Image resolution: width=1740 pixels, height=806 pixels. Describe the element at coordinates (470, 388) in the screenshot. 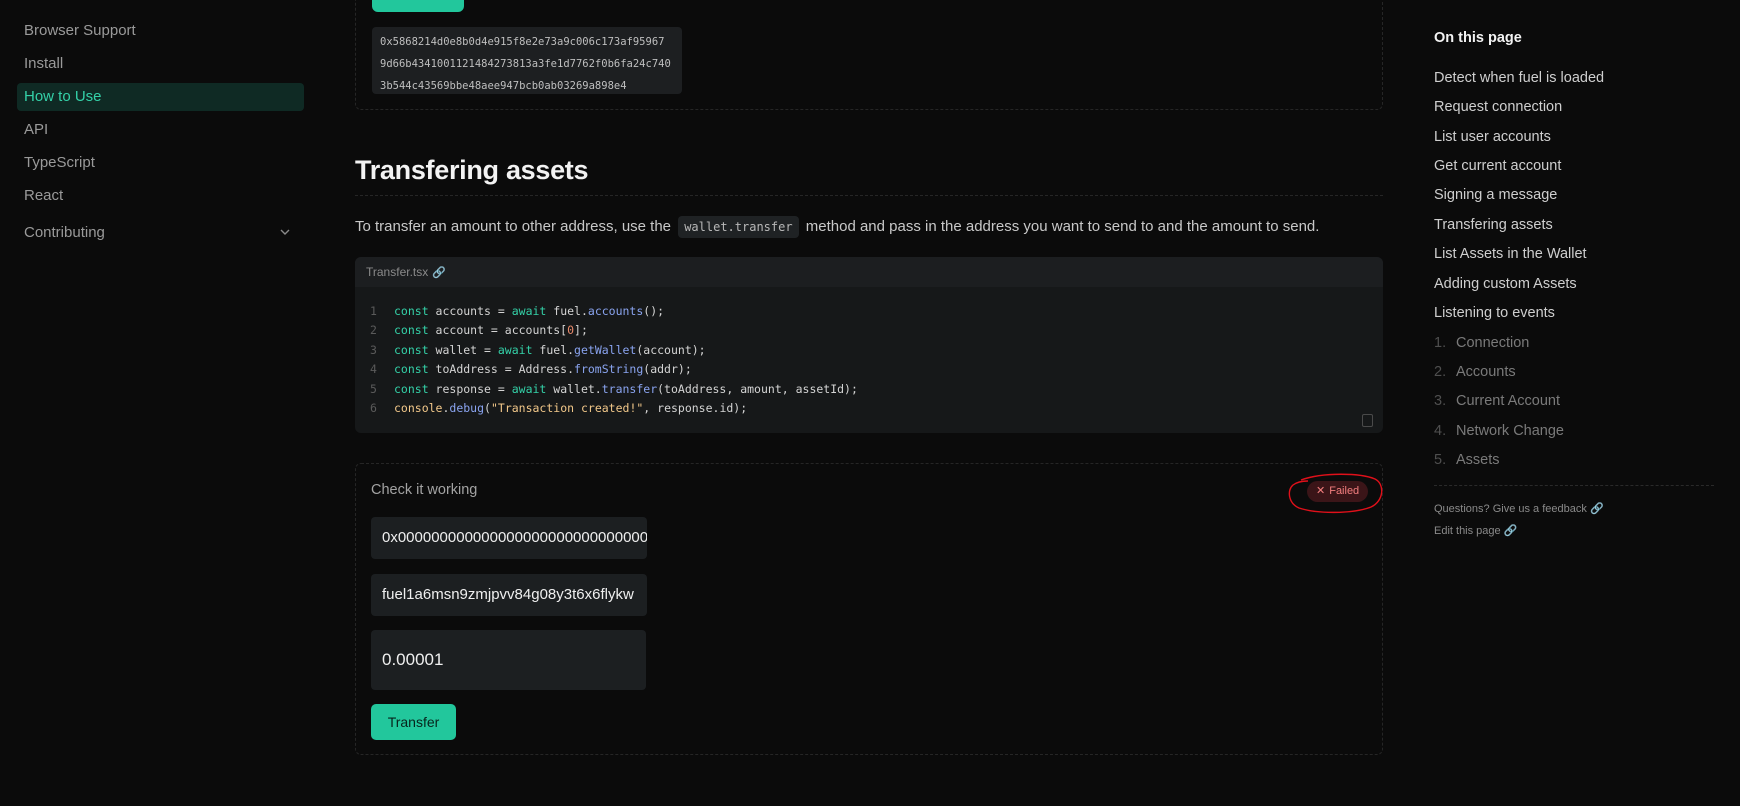

I see `code-text: response =` at that location.